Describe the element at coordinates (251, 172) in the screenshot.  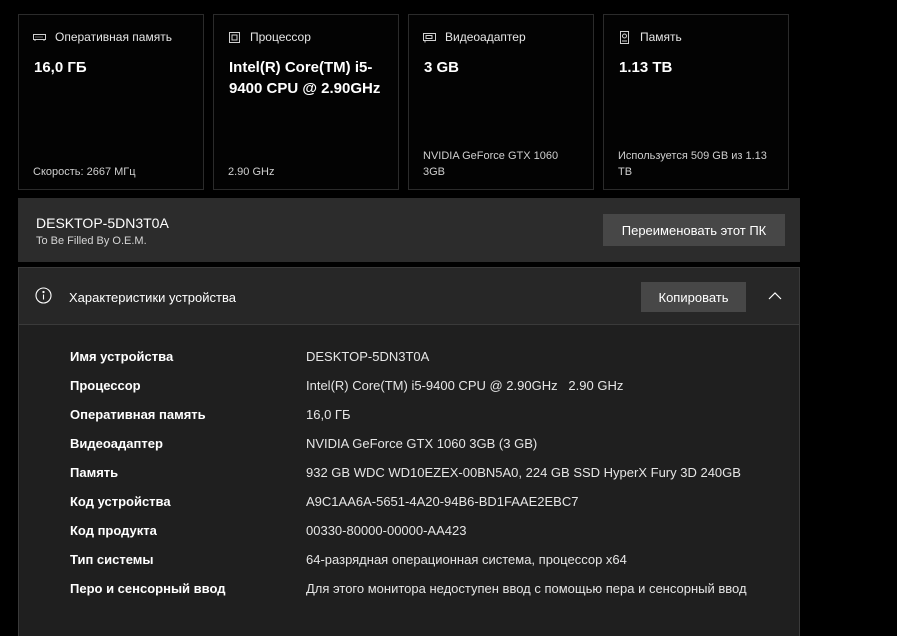
I see `card-footer: 2.90 GHz` at that location.